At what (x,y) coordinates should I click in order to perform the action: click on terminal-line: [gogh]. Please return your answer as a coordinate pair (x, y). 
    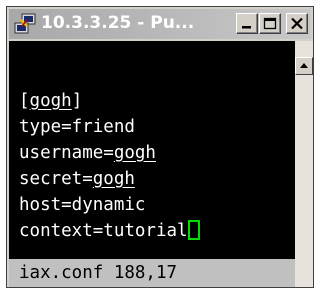
    Looking at the image, I should click on (51, 101).